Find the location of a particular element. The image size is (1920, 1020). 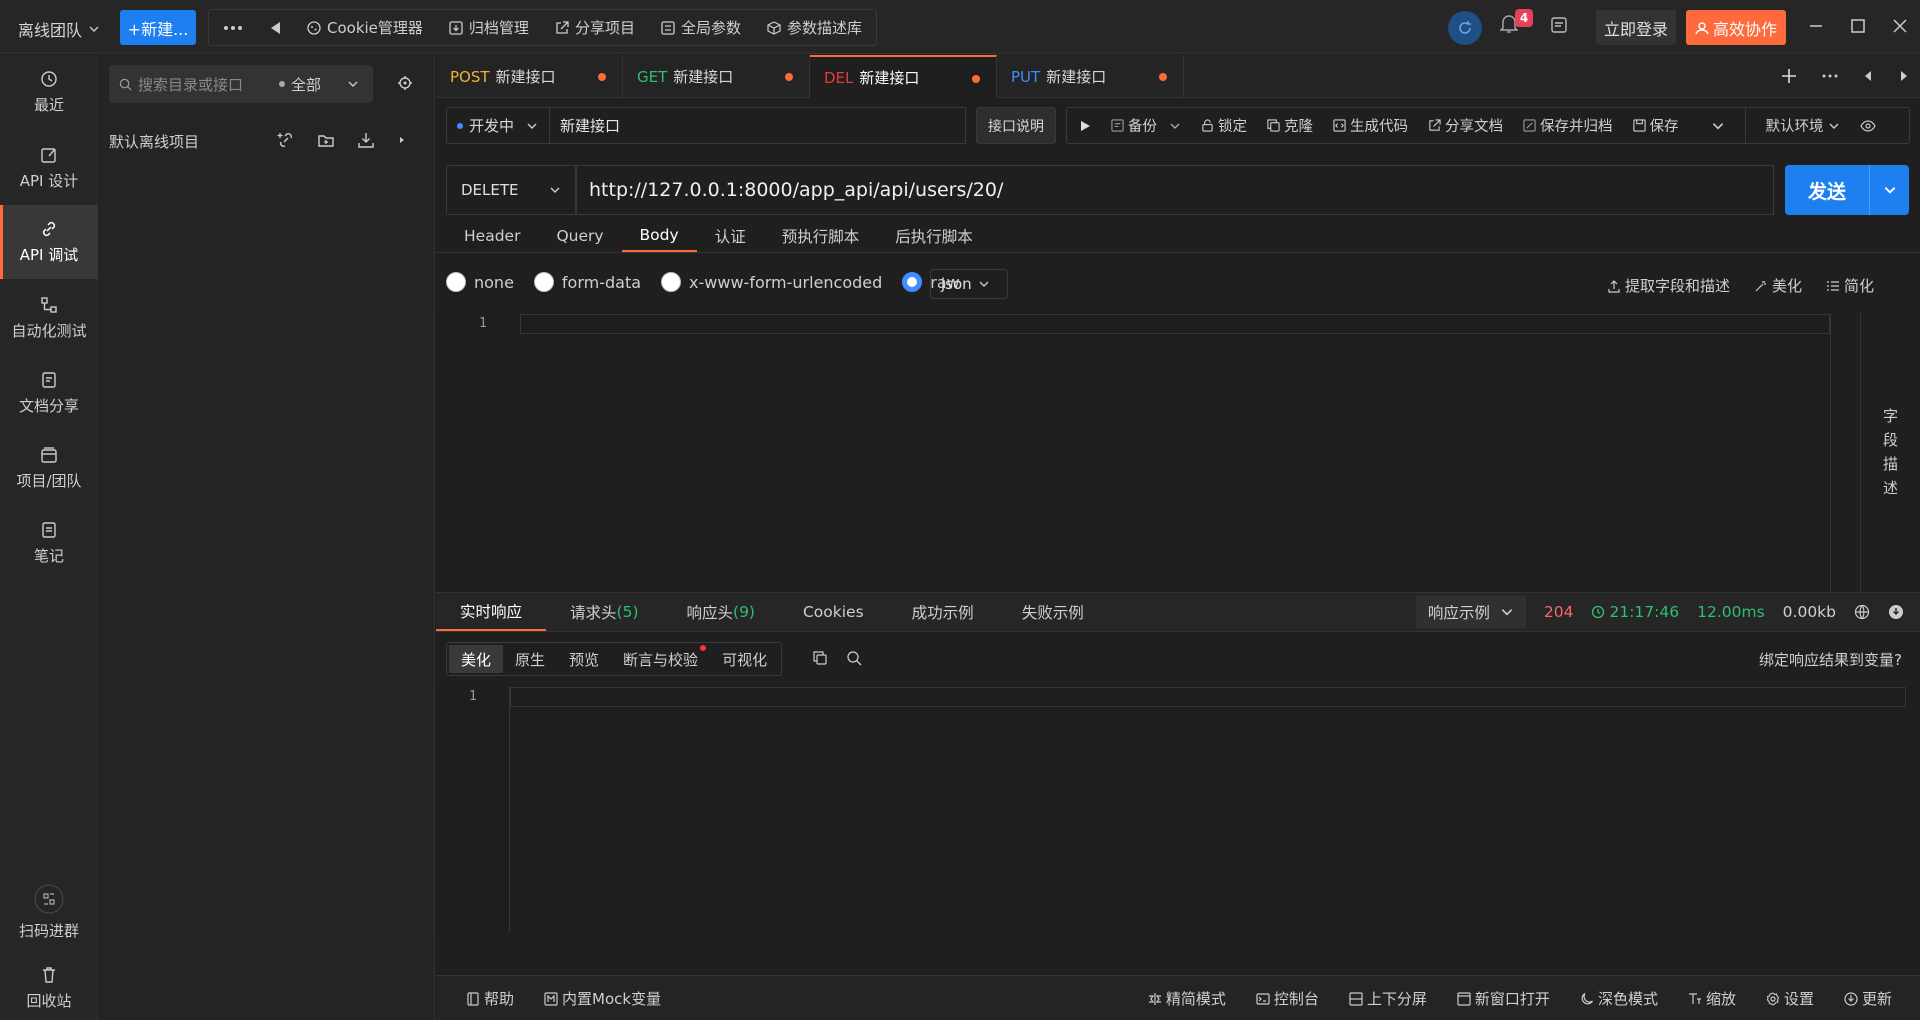

tab-body: Body is located at coordinates (659, 236).